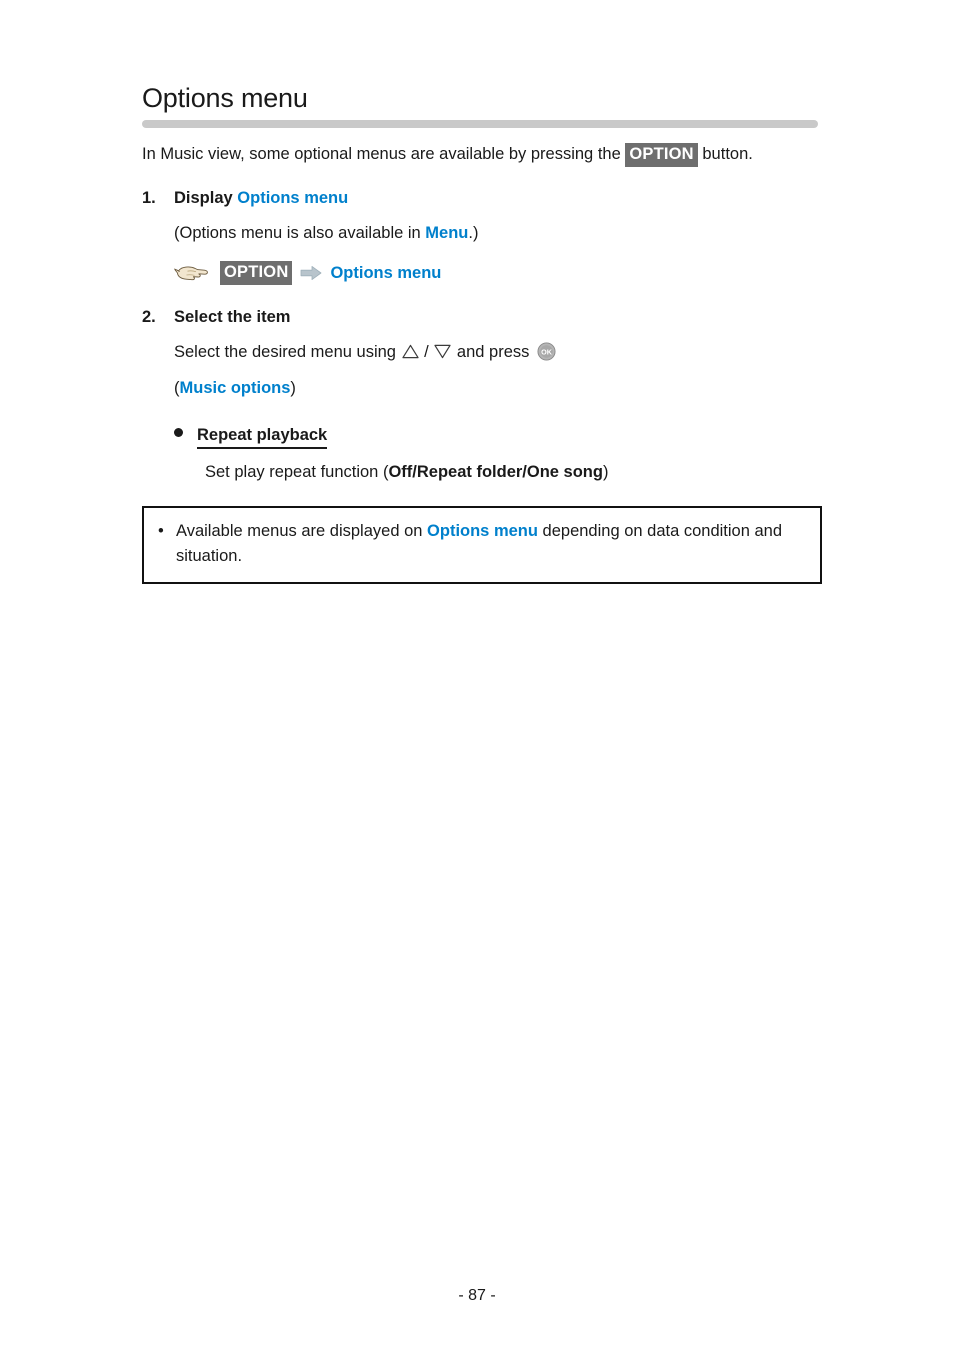 This screenshot has width=954, height=1350. I want to click on right-arrow-icon, so click(311, 273).